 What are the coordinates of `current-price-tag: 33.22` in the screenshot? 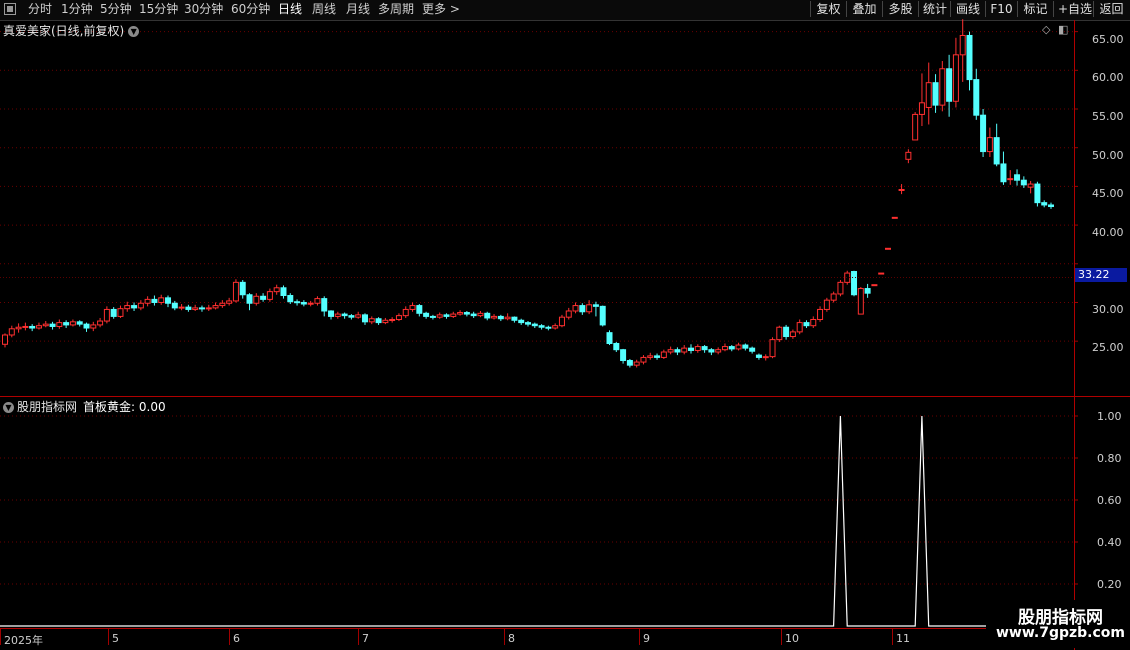 It's located at (1101, 275).